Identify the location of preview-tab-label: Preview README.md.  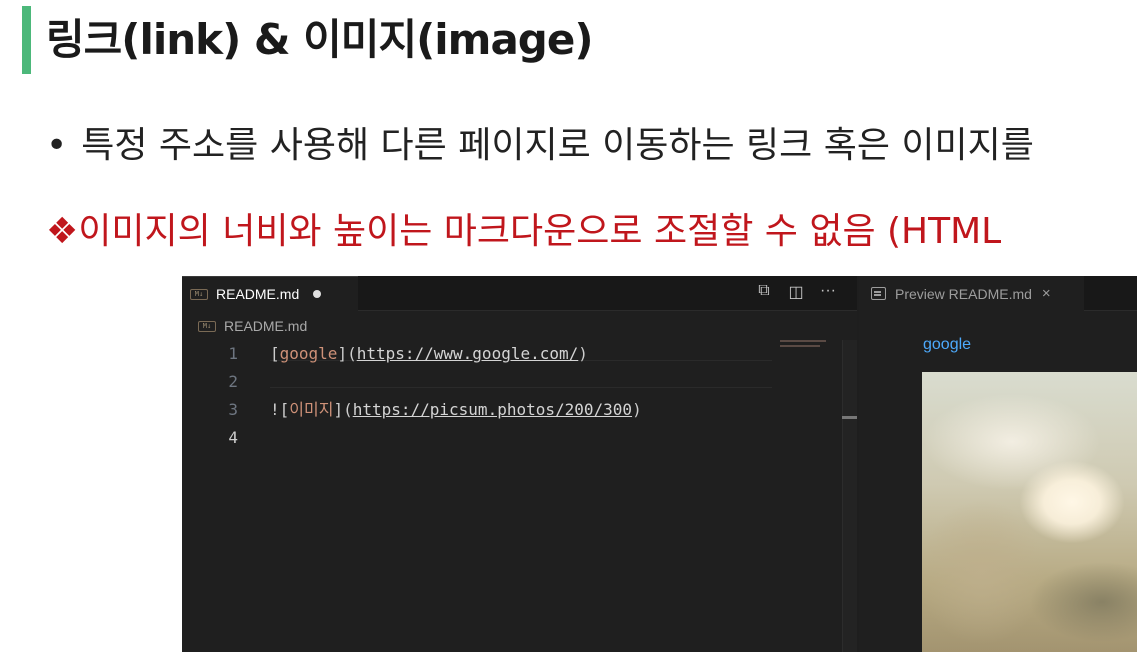
(963, 293).